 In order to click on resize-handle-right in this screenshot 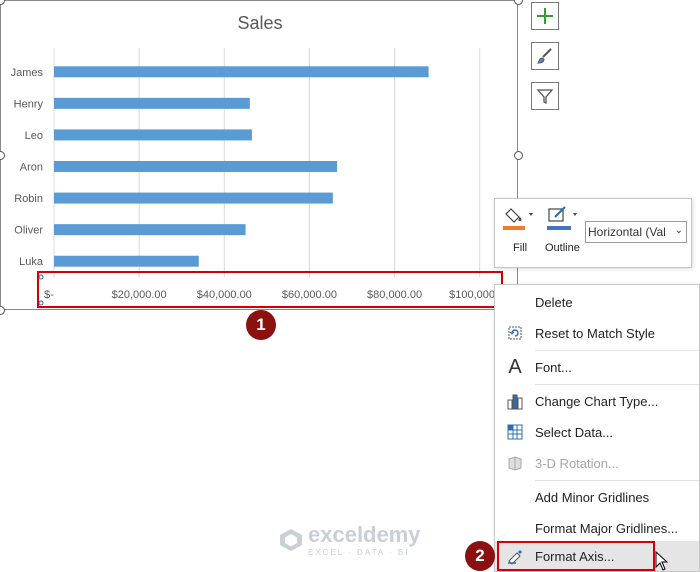, I will do `click(518, 155)`.